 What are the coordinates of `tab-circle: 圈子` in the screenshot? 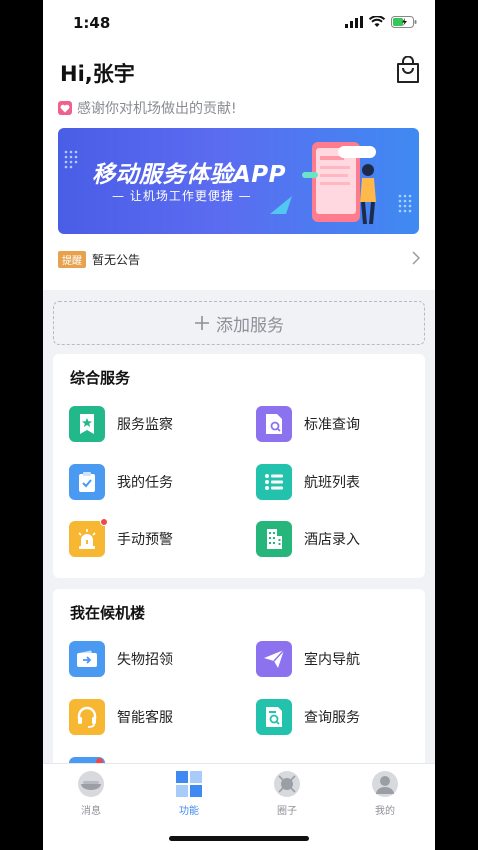 It's located at (287, 793).